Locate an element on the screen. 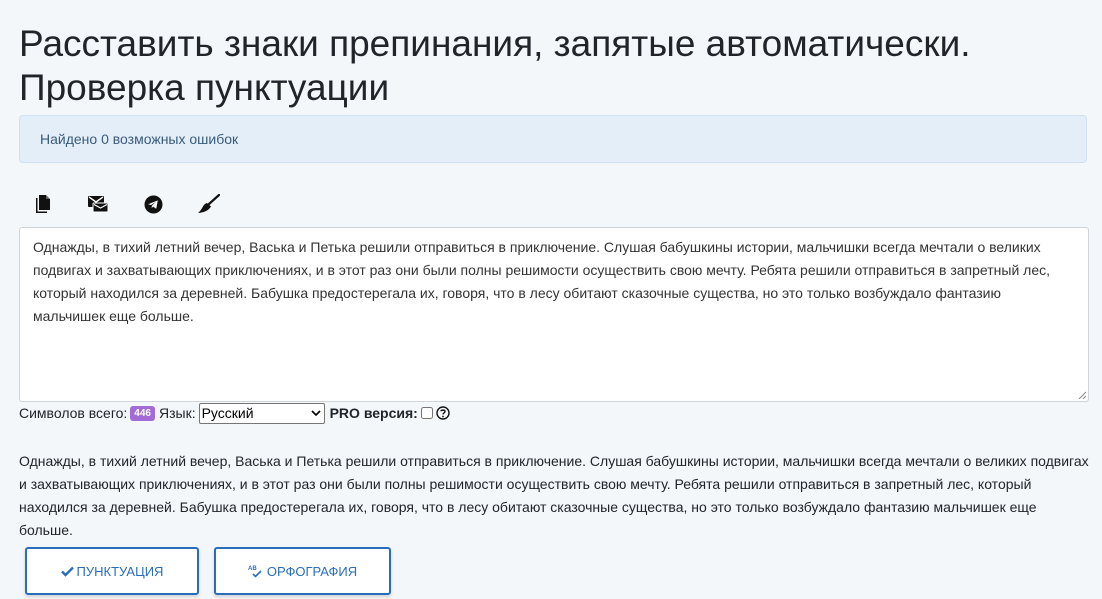  help-button is located at coordinates (443, 413).